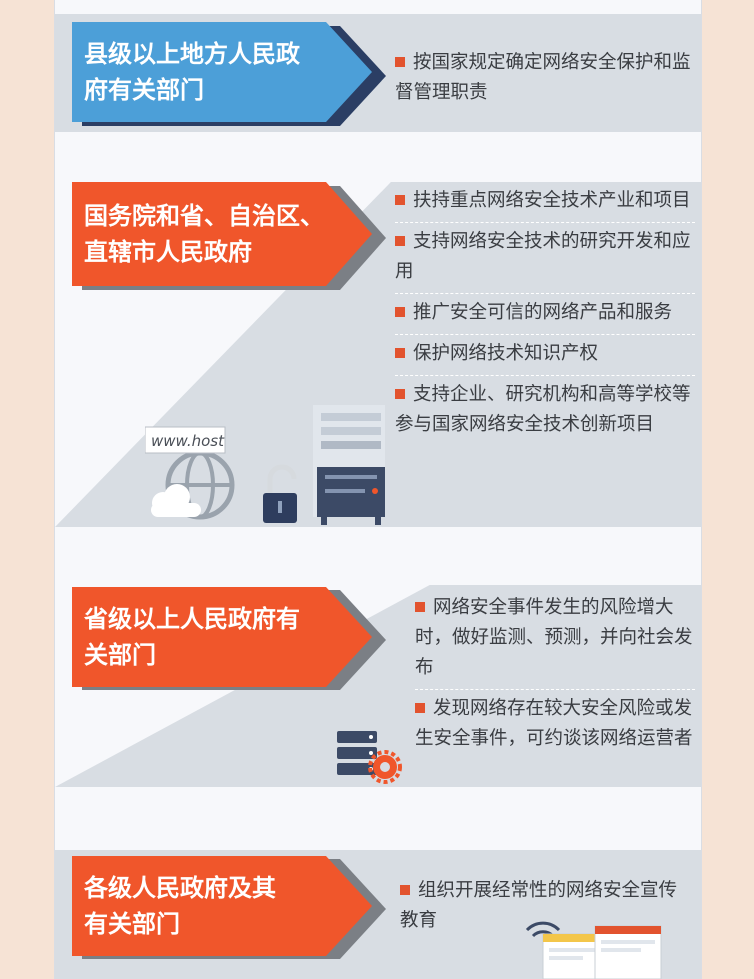 The image size is (754, 979). Describe the element at coordinates (120, 655) in the screenshot. I see `header-line: 关部门` at that location.